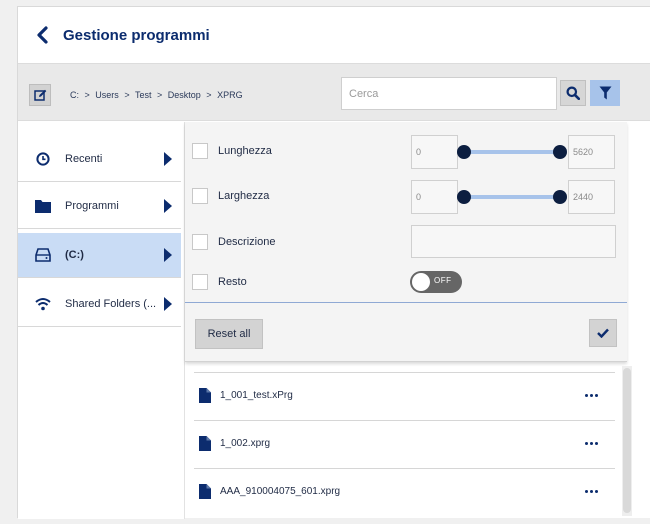 Image resolution: width=650 pixels, height=524 pixels. Describe the element at coordinates (43, 206) in the screenshot. I see `folder-icon` at that location.